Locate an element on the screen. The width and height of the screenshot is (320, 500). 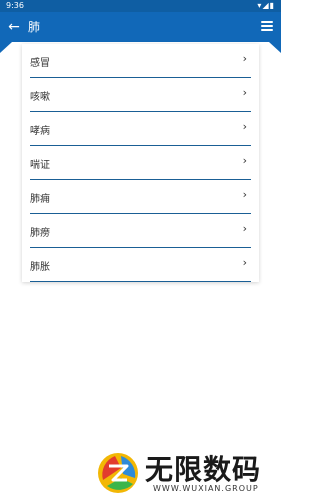
arrow-left-icon: ← is located at coordinates (14, 27).